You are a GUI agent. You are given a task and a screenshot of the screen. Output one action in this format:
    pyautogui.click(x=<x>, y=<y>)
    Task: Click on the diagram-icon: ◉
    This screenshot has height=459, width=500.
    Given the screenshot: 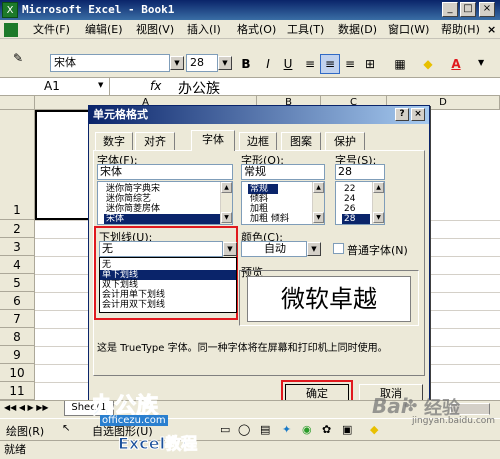 What is the action you would take?
    pyautogui.click(x=307, y=429)
    